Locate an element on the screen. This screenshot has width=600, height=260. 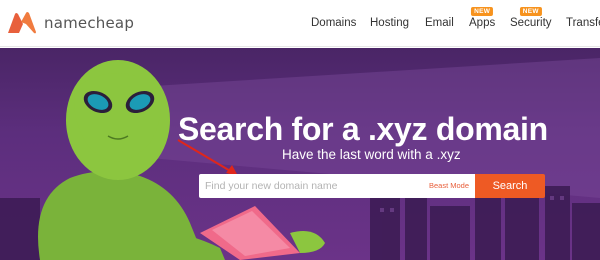
domain-search-field: Beast Mode is located at coordinates (337, 186).